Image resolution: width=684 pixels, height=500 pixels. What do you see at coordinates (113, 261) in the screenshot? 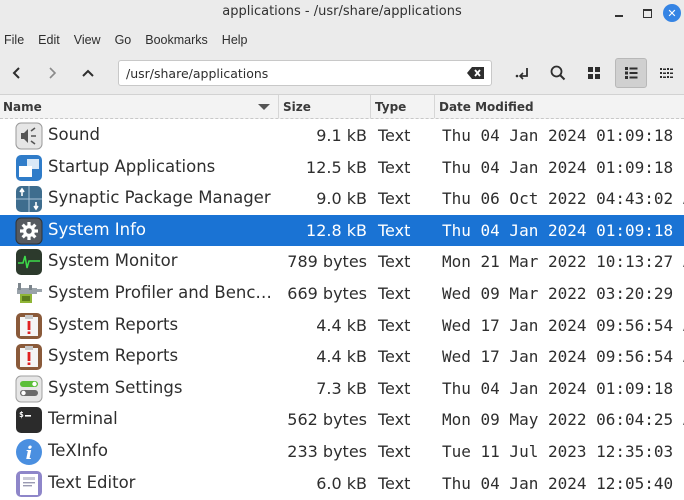
I see `file-name: System Monitor` at bounding box center [113, 261].